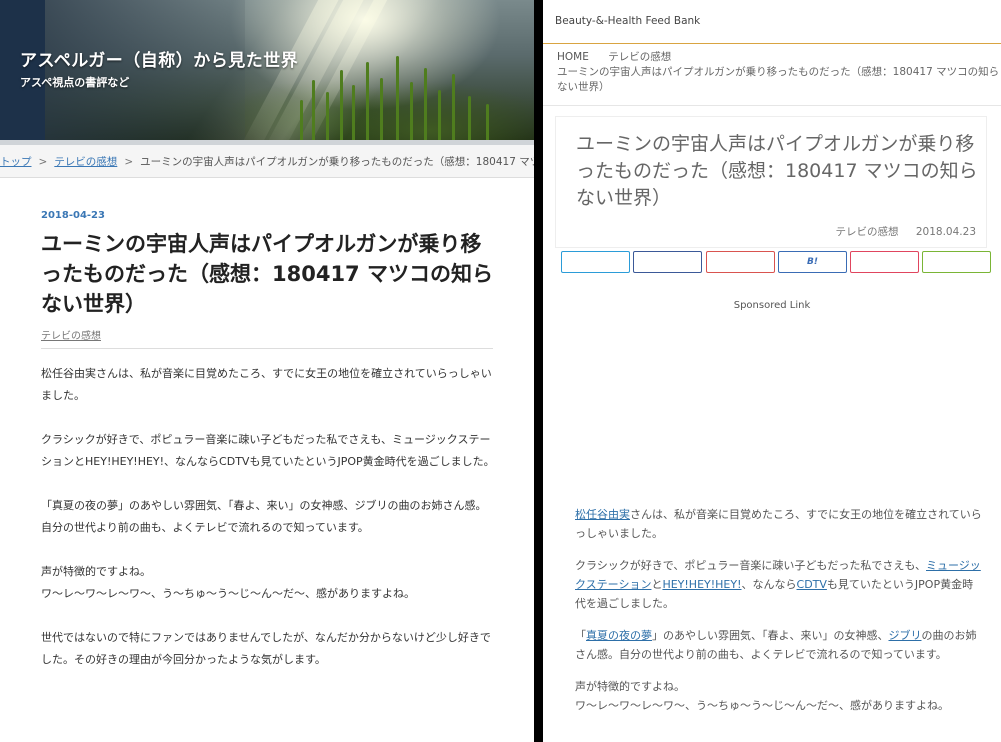  What do you see at coordinates (595, 262) in the screenshot?
I see `twitter-share-button` at bounding box center [595, 262].